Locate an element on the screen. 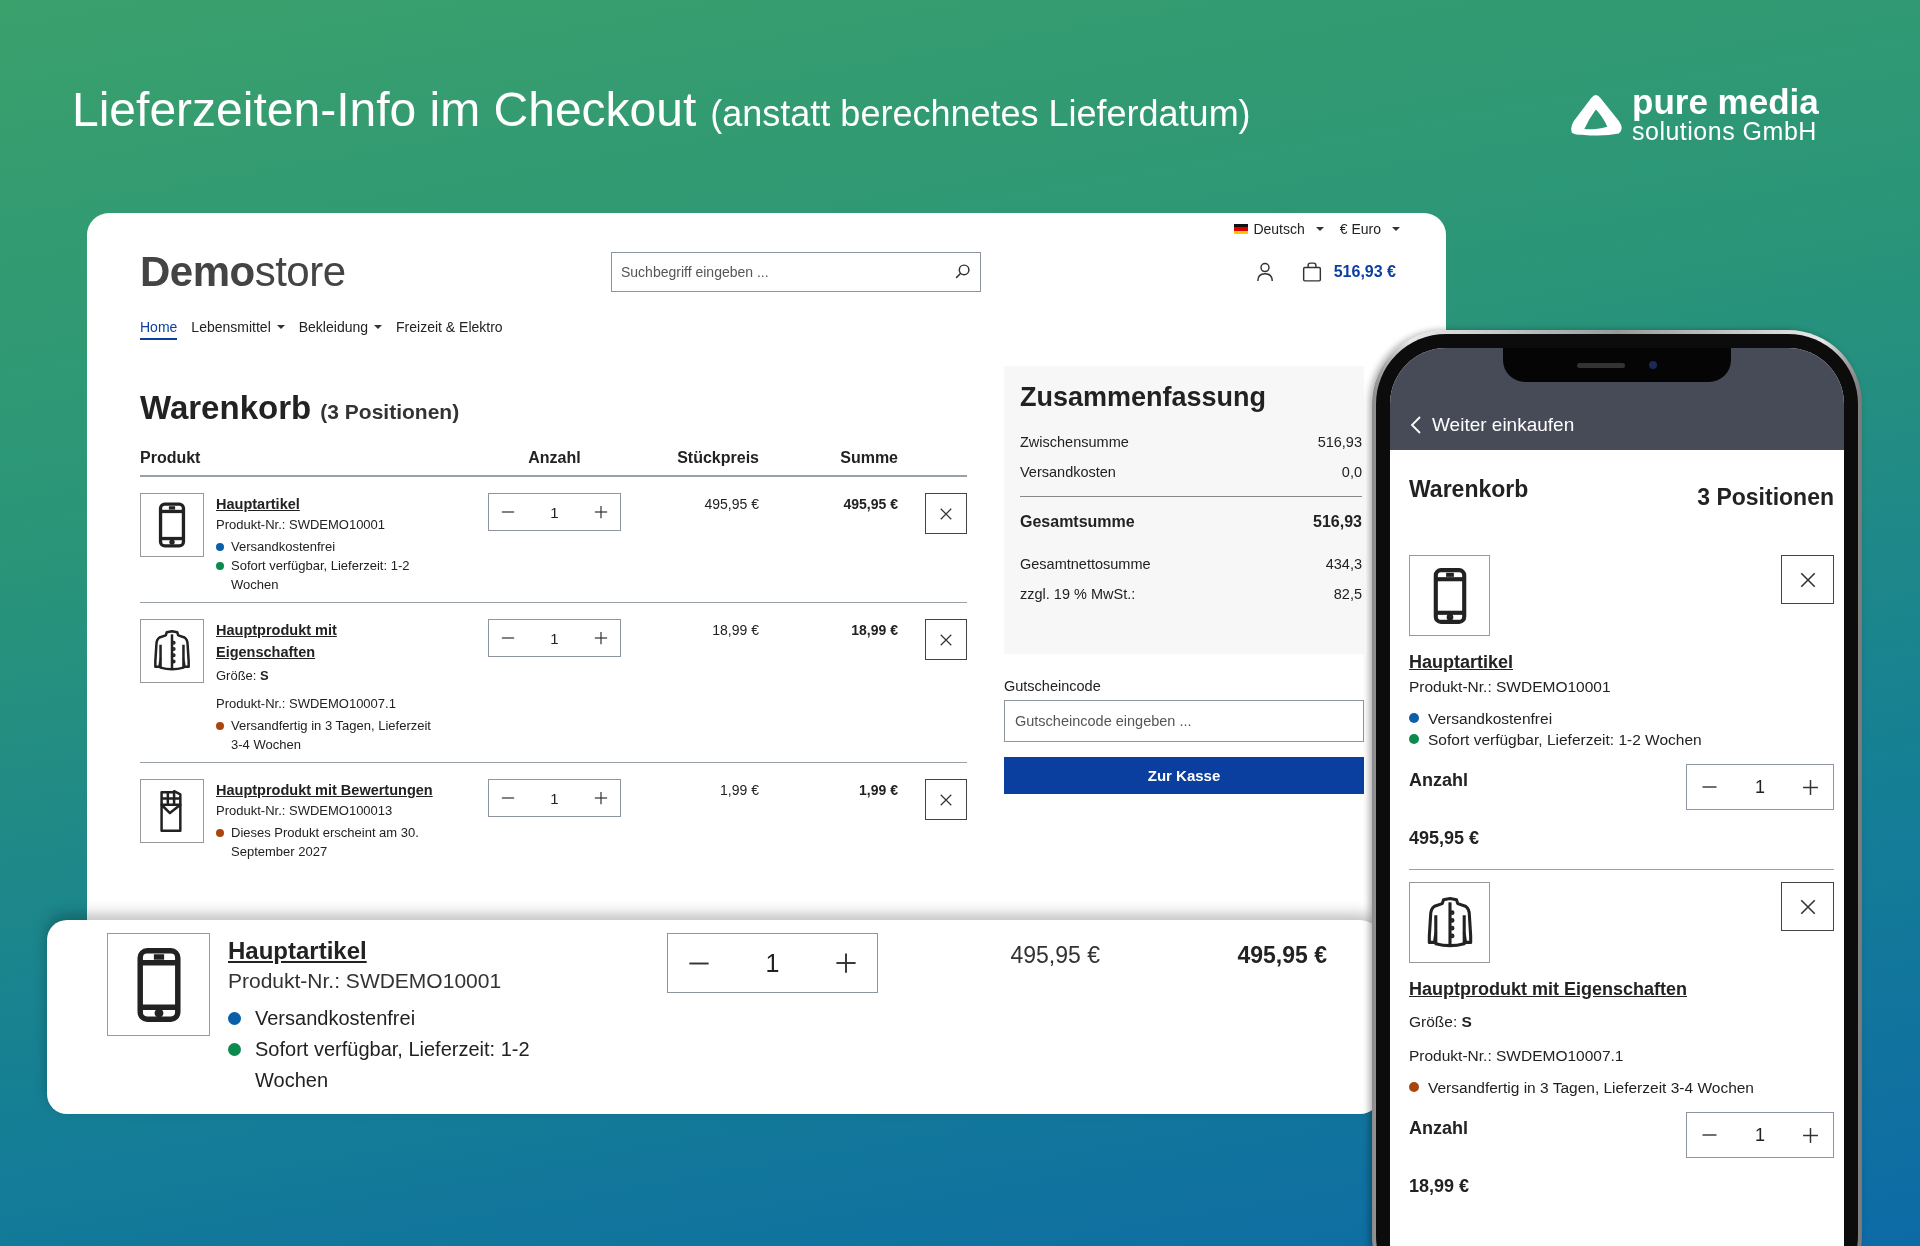 This screenshot has height=1246, width=1920. user-icon is located at coordinates (1264, 272).